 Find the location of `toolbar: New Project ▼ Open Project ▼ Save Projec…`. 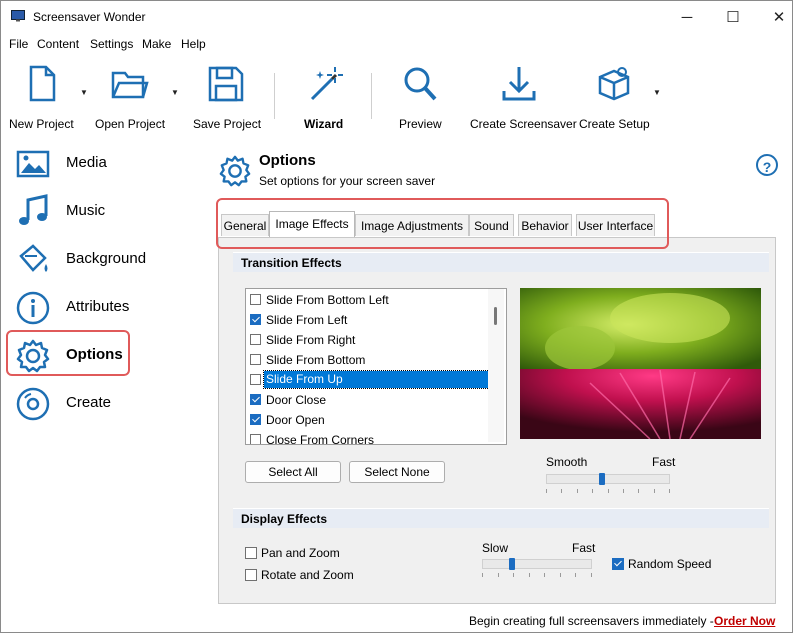

toolbar: New Project ▼ Open Project ▼ Save Projec… is located at coordinates (396, 95).